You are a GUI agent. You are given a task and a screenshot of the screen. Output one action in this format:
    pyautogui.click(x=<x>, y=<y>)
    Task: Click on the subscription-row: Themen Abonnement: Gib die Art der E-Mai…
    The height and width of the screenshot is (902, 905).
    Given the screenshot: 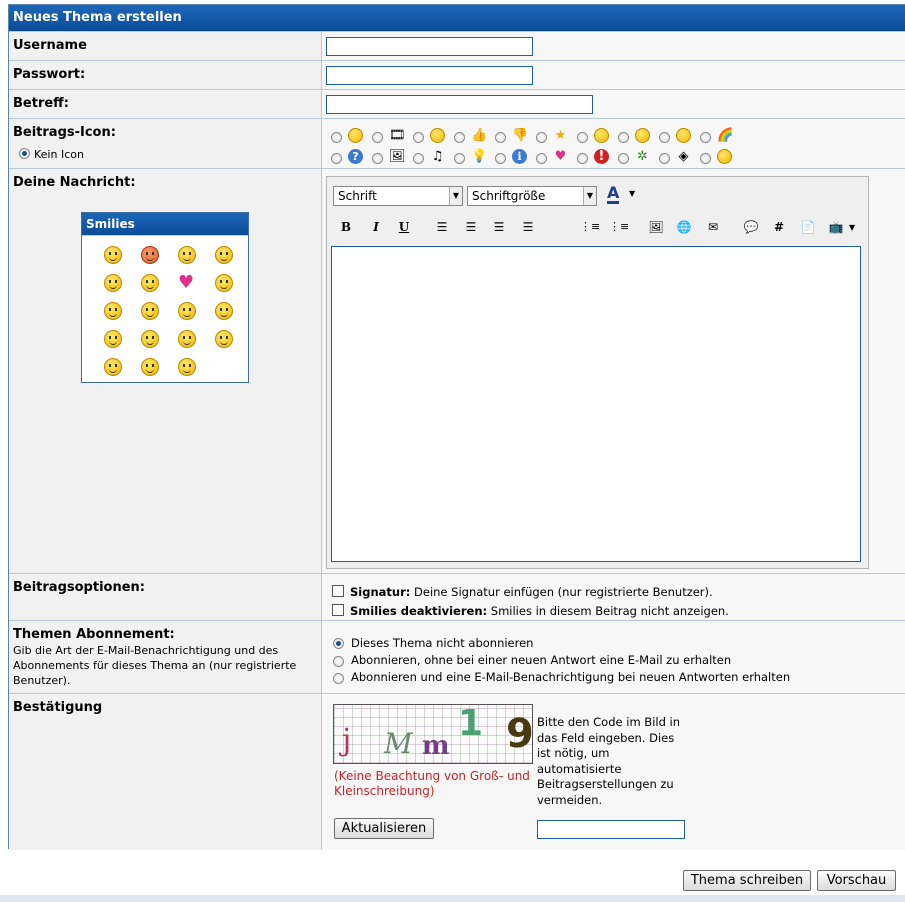 What is the action you would take?
    pyautogui.click(x=457, y=656)
    